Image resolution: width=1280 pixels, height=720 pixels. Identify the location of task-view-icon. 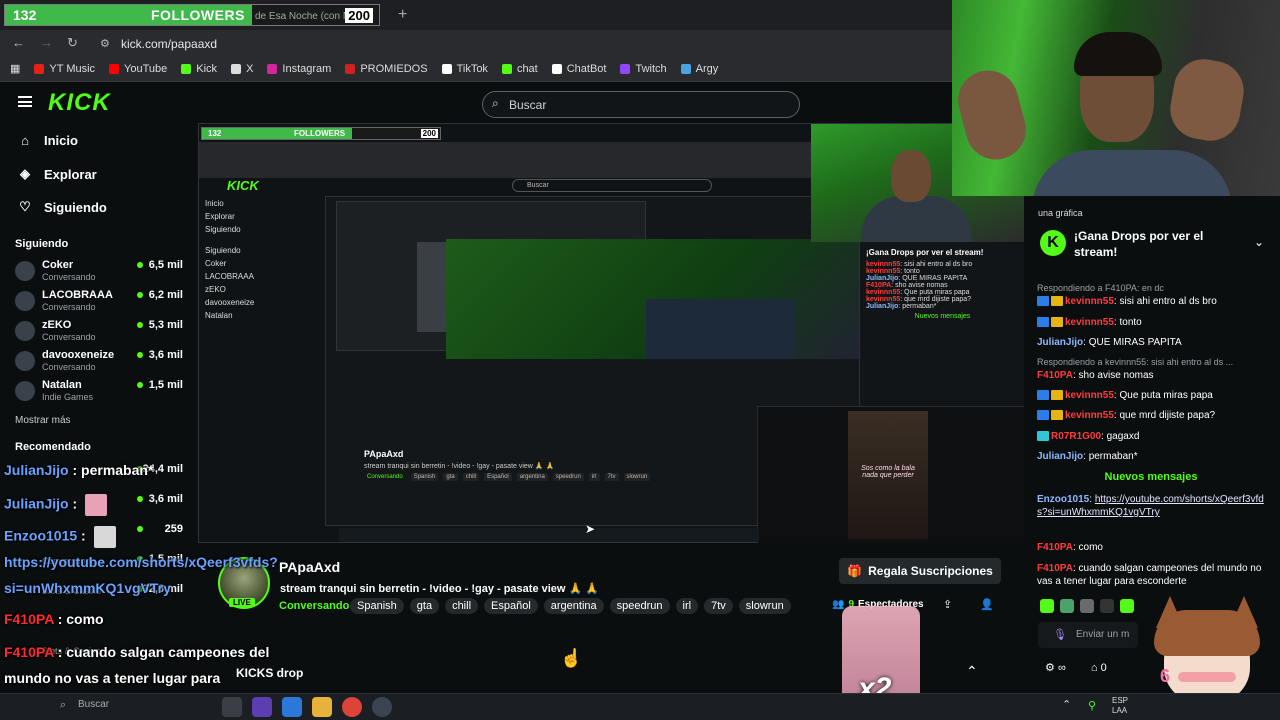
(232, 707).